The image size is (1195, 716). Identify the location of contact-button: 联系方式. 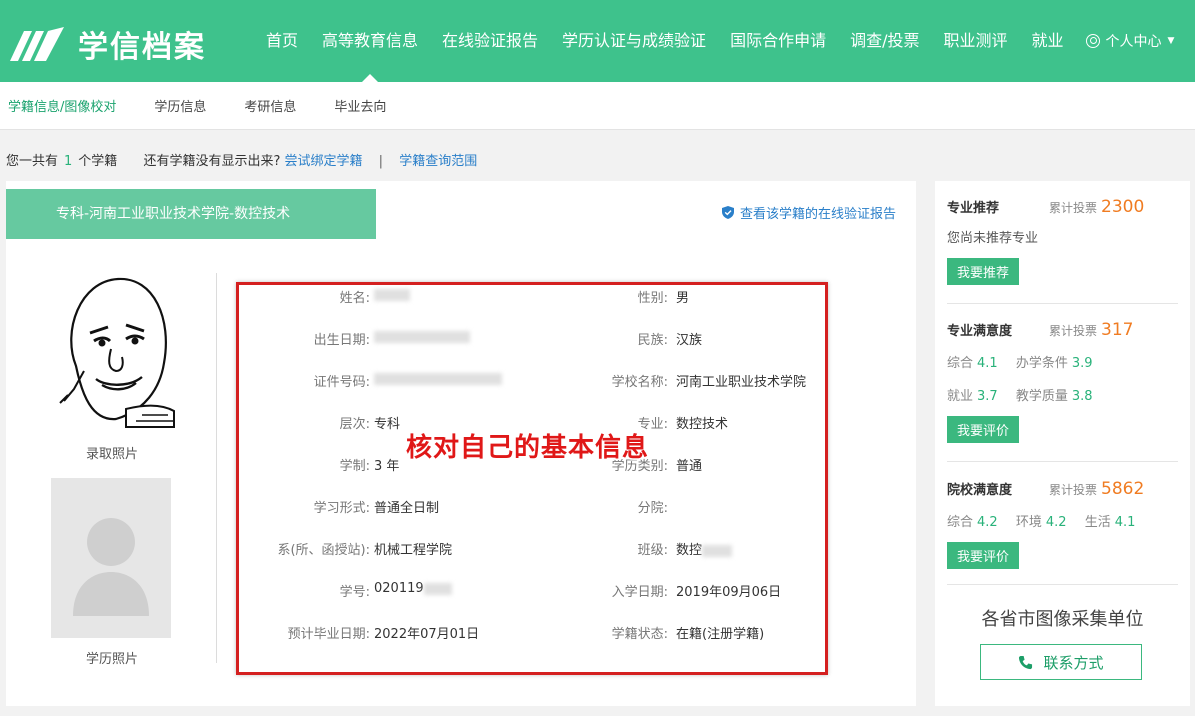
(1061, 662).